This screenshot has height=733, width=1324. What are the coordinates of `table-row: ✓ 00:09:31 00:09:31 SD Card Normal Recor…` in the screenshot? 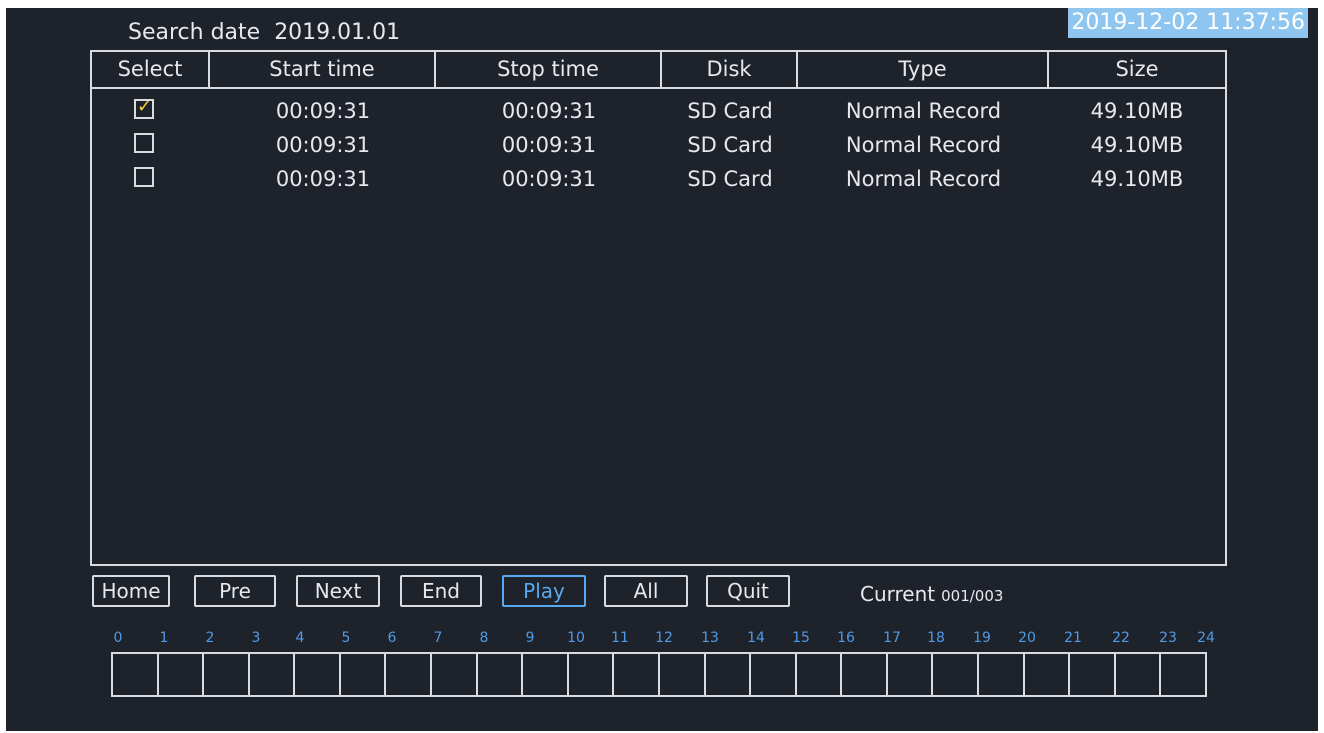 It's located at (658, 111).